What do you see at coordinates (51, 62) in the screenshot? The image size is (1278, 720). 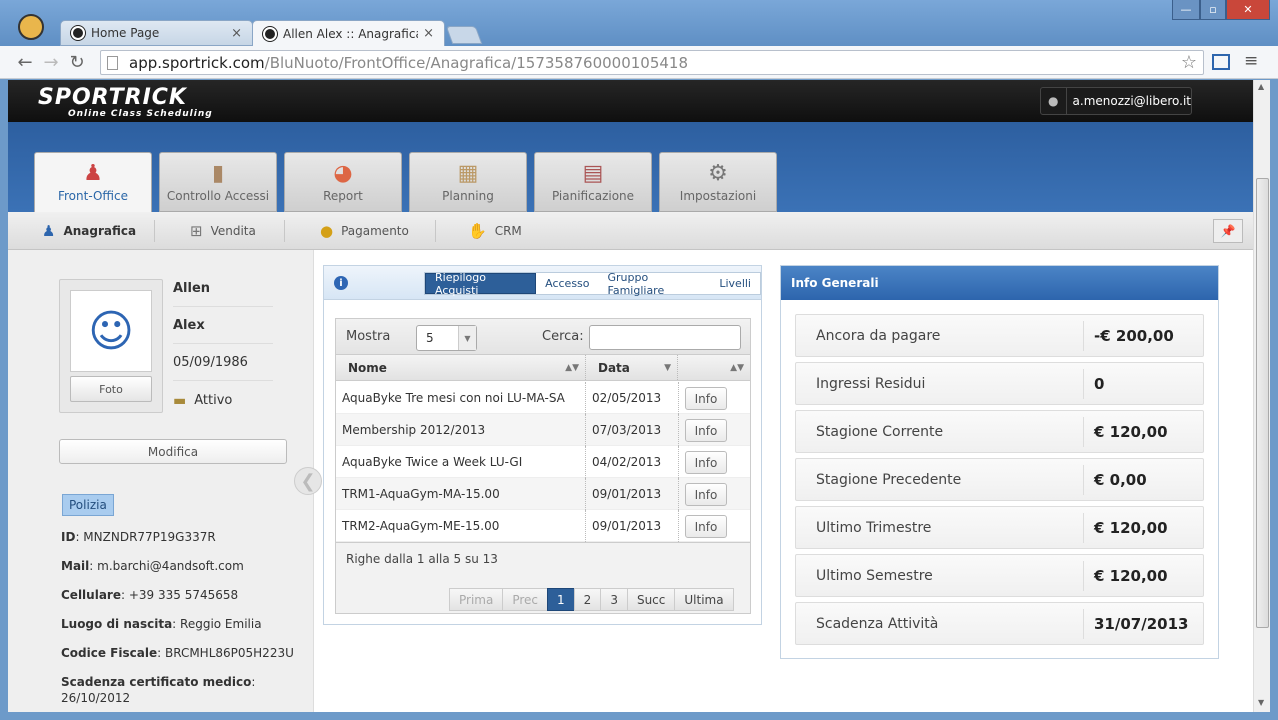 I see `forward-icon: →` at bounding box center [51, 62].